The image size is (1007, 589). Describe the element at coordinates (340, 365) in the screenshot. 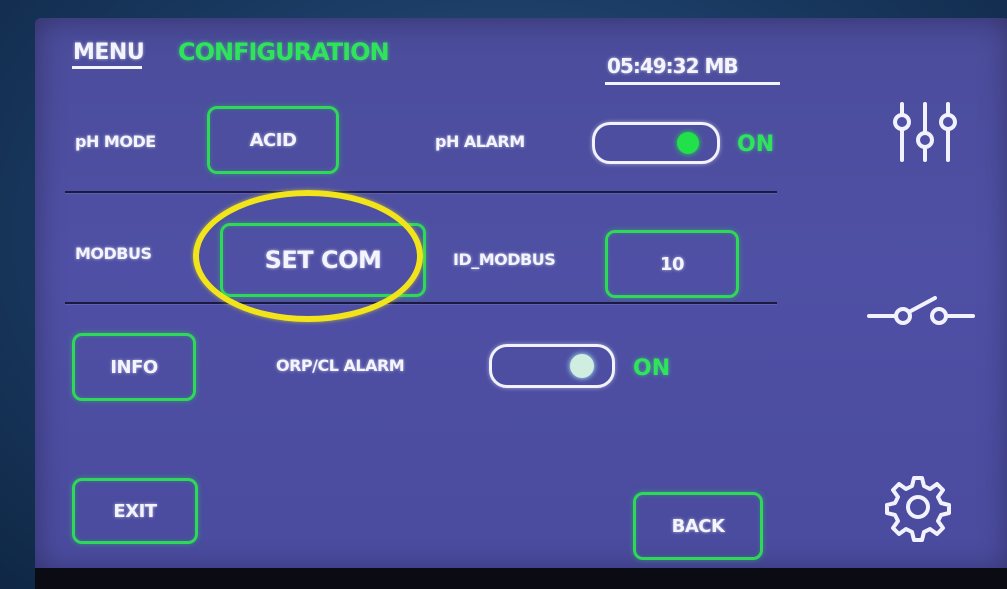

I see `orp-alarm-label: ORP/CL ALARM` at that location.